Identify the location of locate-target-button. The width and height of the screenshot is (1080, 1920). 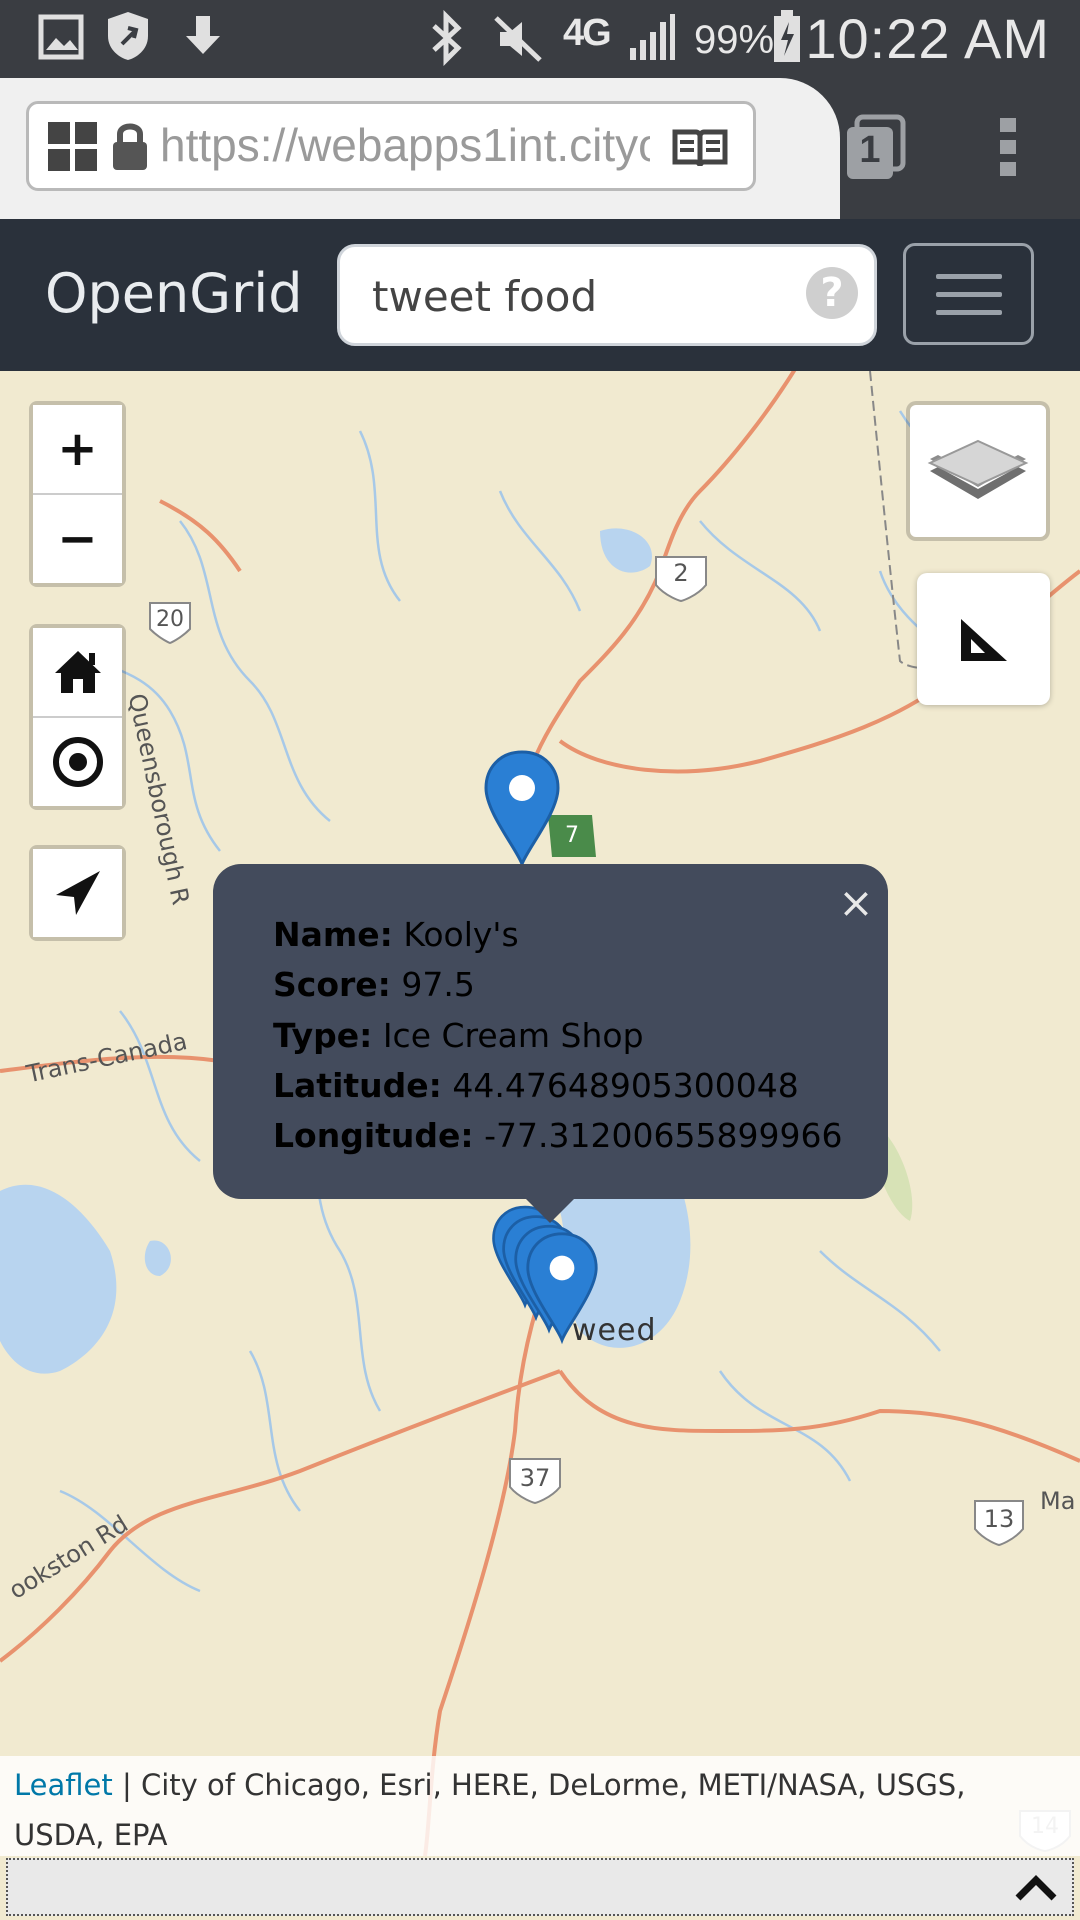
(77, 761).